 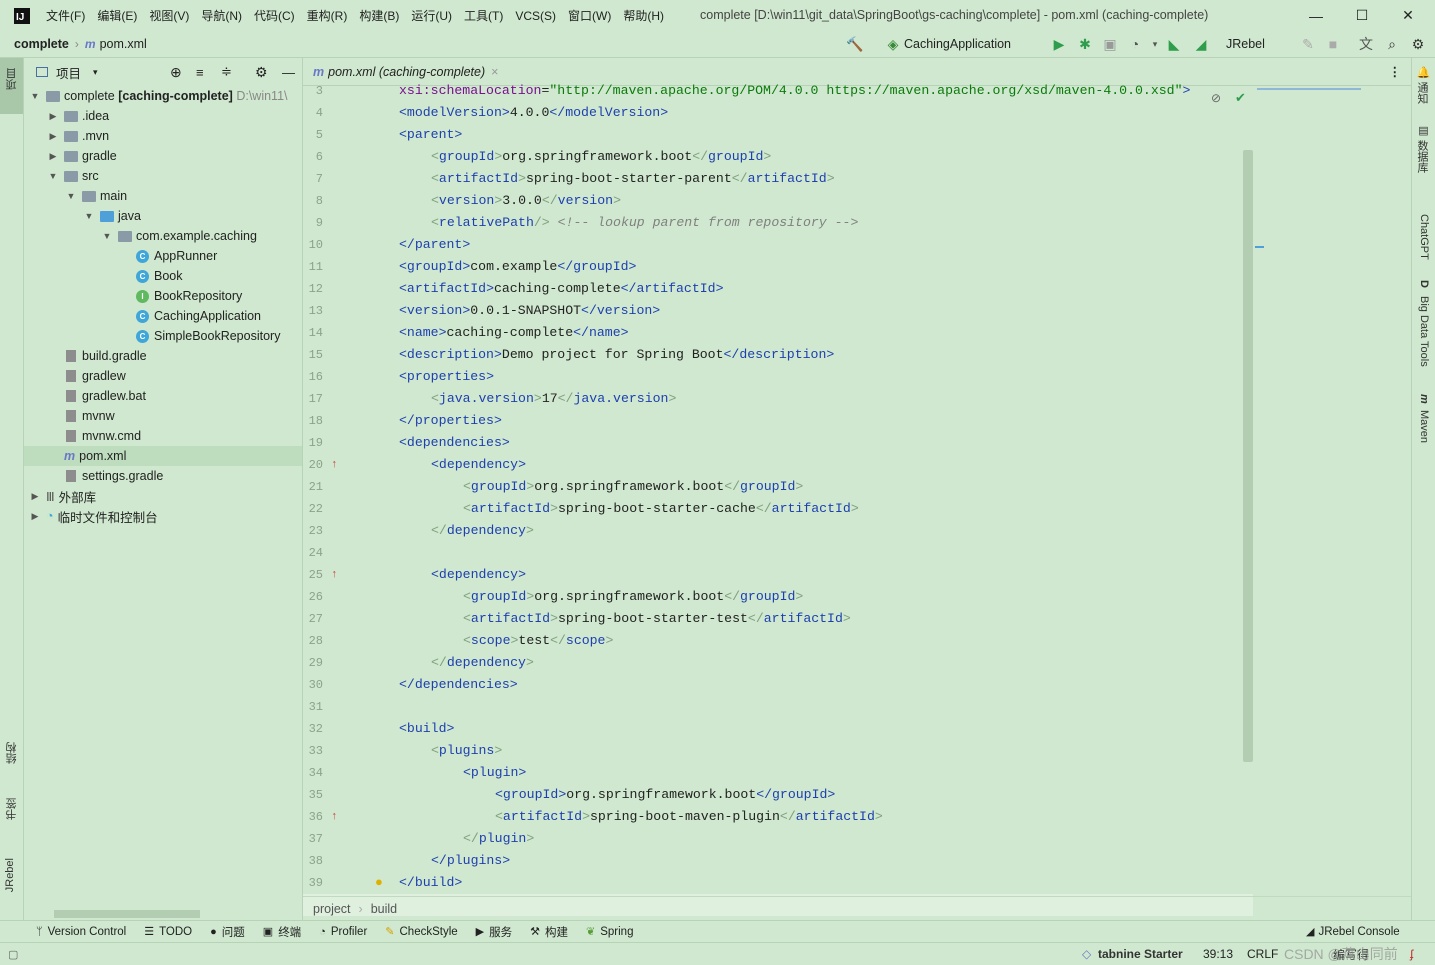 What do you see at coordinates (12, 79) in the screenshot?
I see `tool-tab-project: 项目` at bounding box center [12, 79].